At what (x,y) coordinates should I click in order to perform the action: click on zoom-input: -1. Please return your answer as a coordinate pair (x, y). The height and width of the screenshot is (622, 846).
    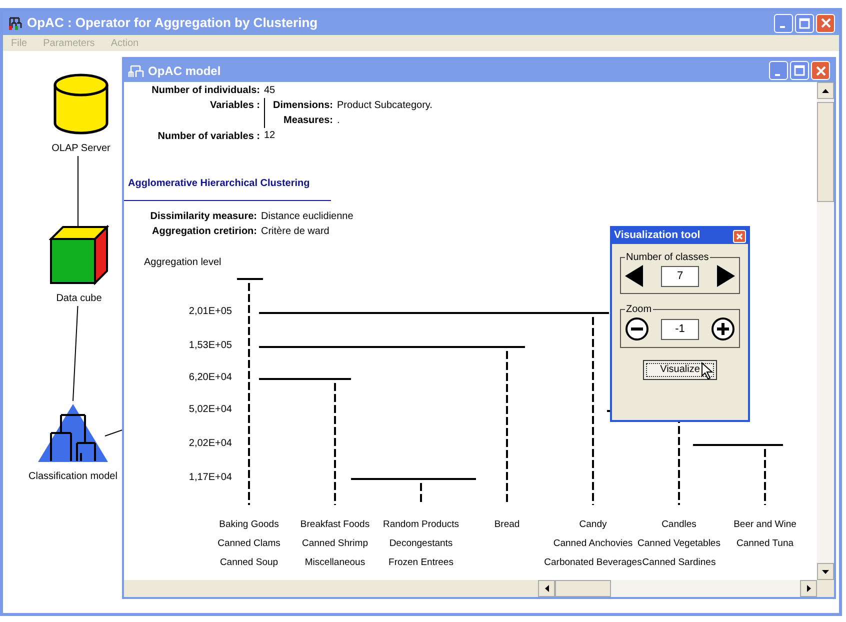
    Looking at the image, I should click on (680, 329).